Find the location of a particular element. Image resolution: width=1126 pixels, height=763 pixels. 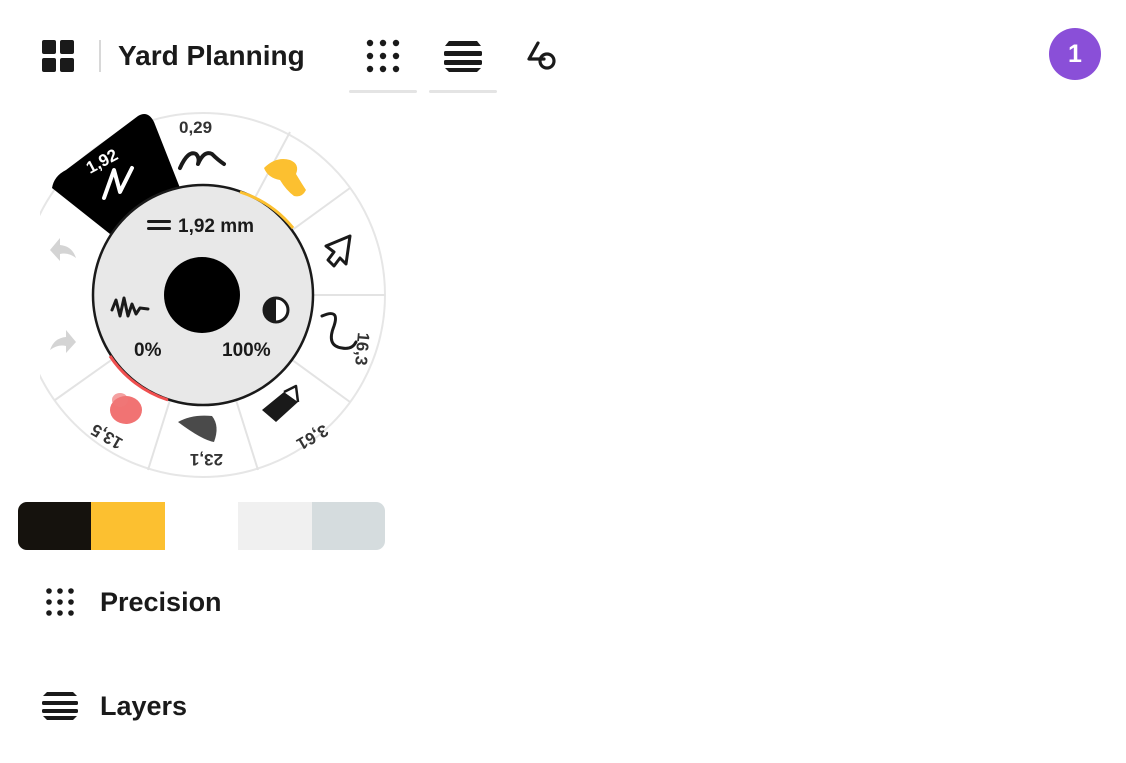

brush-color-preview is located at coordinates (202, 295).